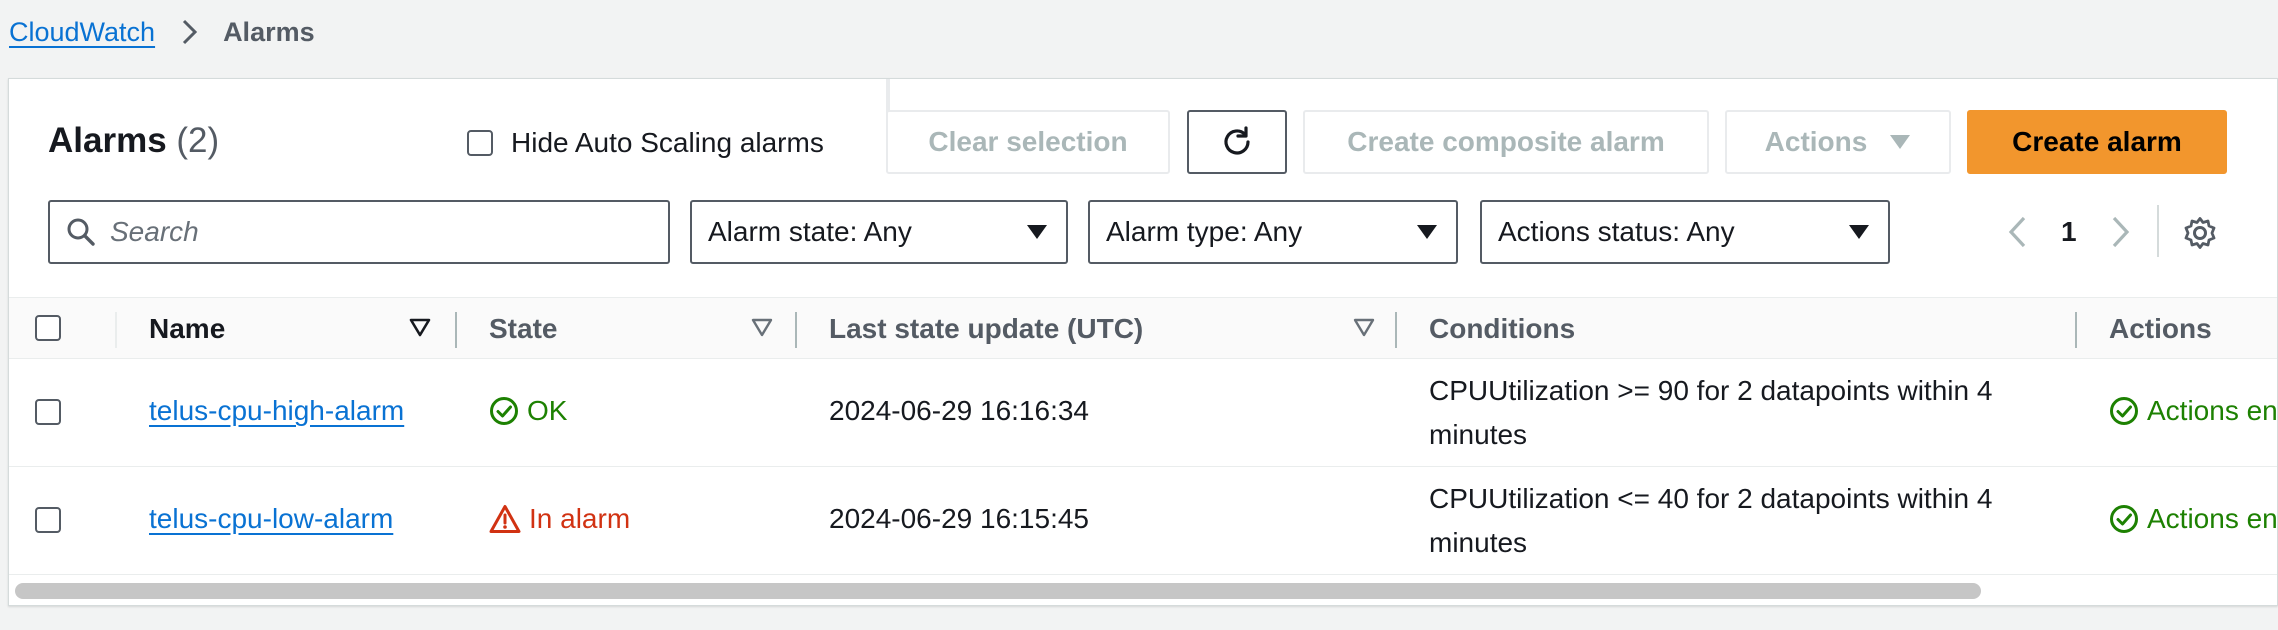  I want to click on clear-selection-button: Clear selection, so click(1028, 142).